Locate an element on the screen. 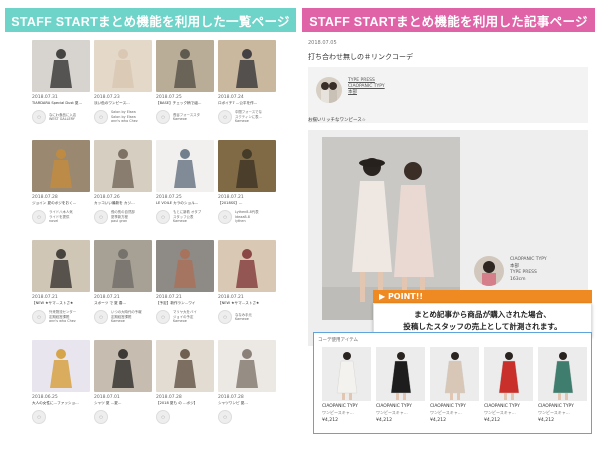  article-card-shop: ◯ ななみ手元 Kameoe is located at coordinates (247, 317).